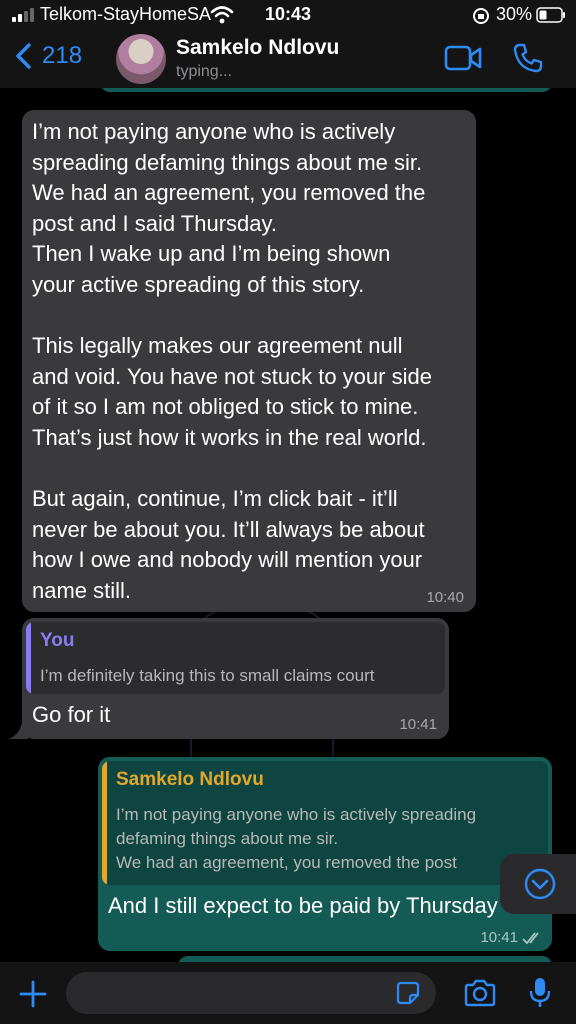 The image size is (576, 1024). Describe the element at coordinates (481, 16) in the screenshot. I see `orientation-lock-icon` at that location.